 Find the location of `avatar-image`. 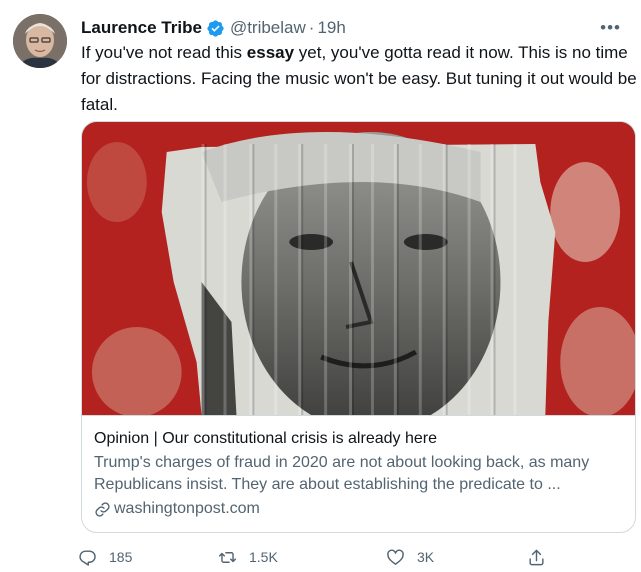

avatar-image is located at coordinates (40, 41).